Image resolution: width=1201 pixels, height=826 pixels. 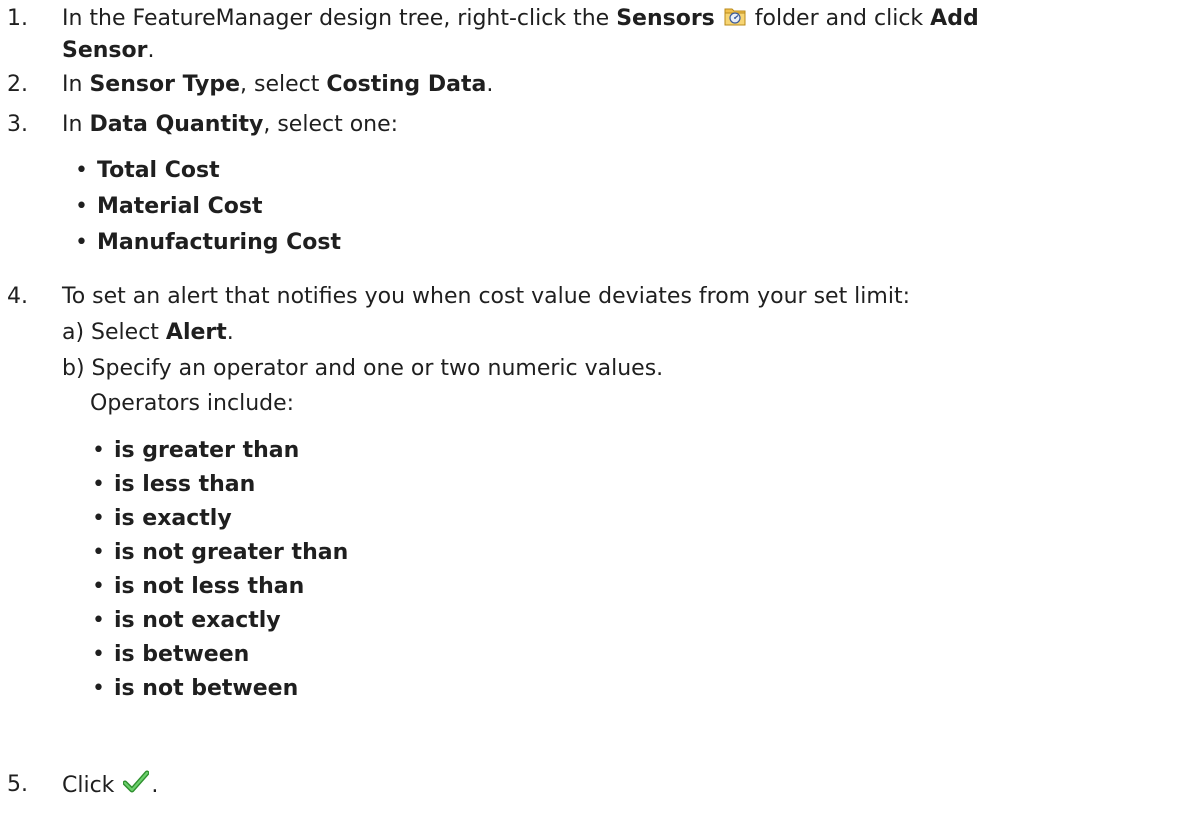 I want to click on label-text: Operators include:, so click(x=192, y=403).